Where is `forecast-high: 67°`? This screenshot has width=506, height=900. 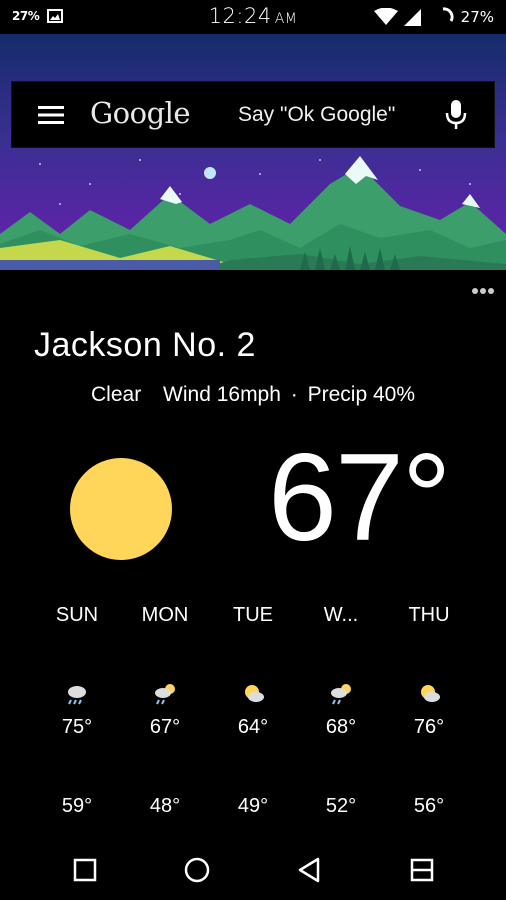 forecast-high: 67° is located at coordinates (165, 727).